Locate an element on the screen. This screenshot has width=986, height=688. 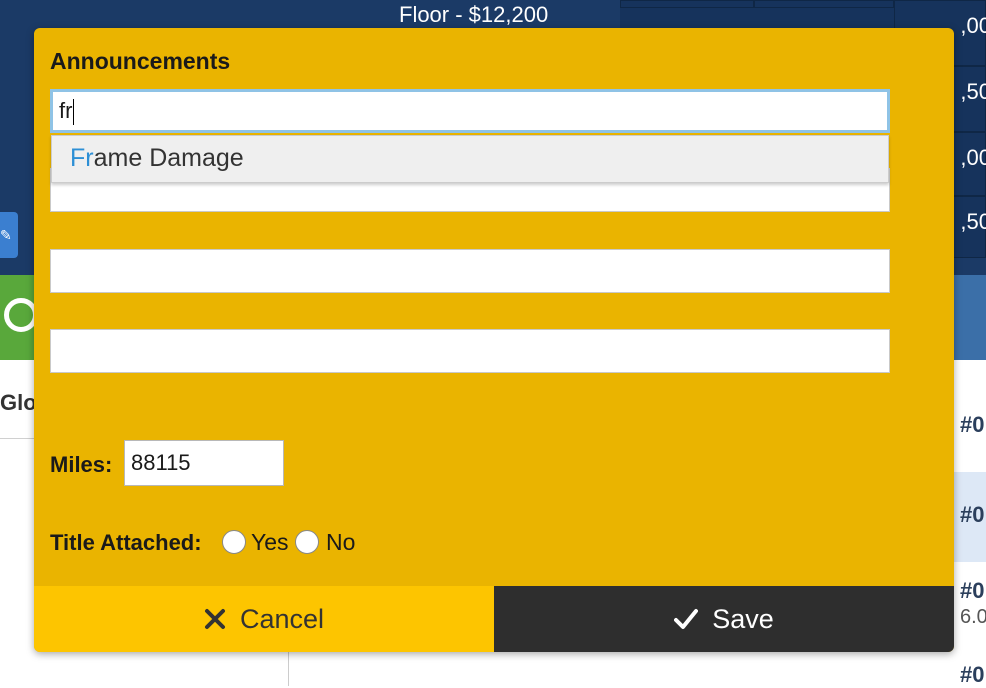
title-attached-label: Title Attached: is located at coordinates (126, 542).